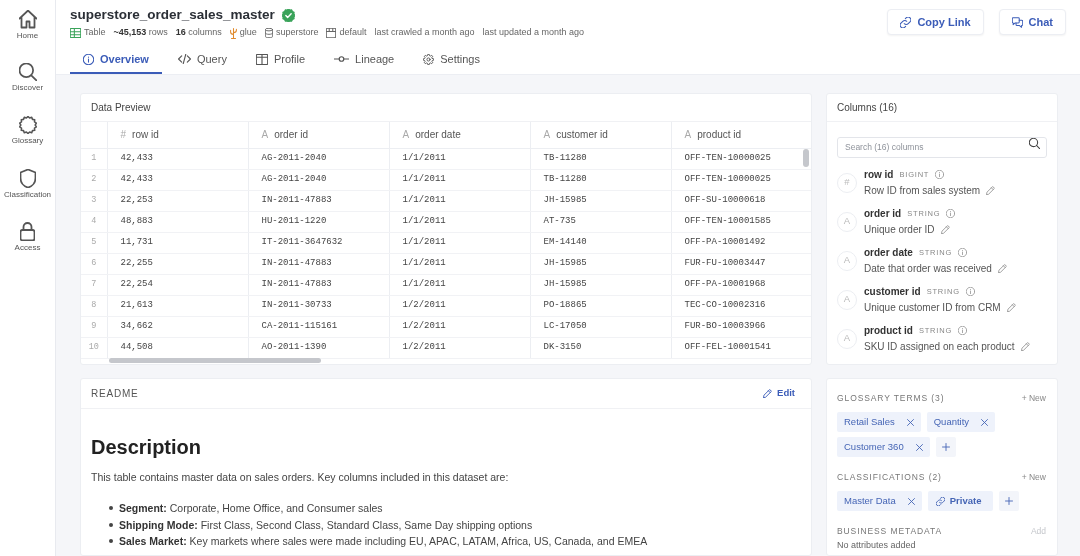 The image size is (1080, 556). I want to click on column-name: order id, so click(883, 213).